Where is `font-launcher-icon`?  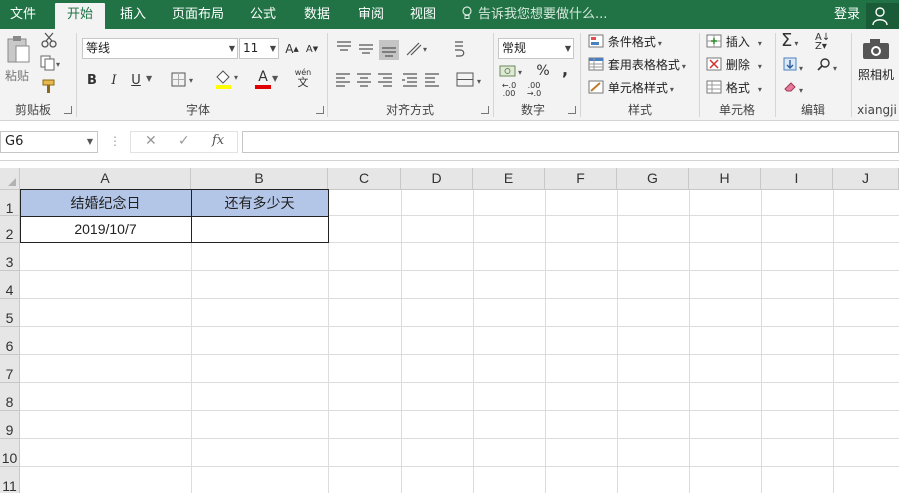 font-launcher-icon is located at coordinates (320, 110).